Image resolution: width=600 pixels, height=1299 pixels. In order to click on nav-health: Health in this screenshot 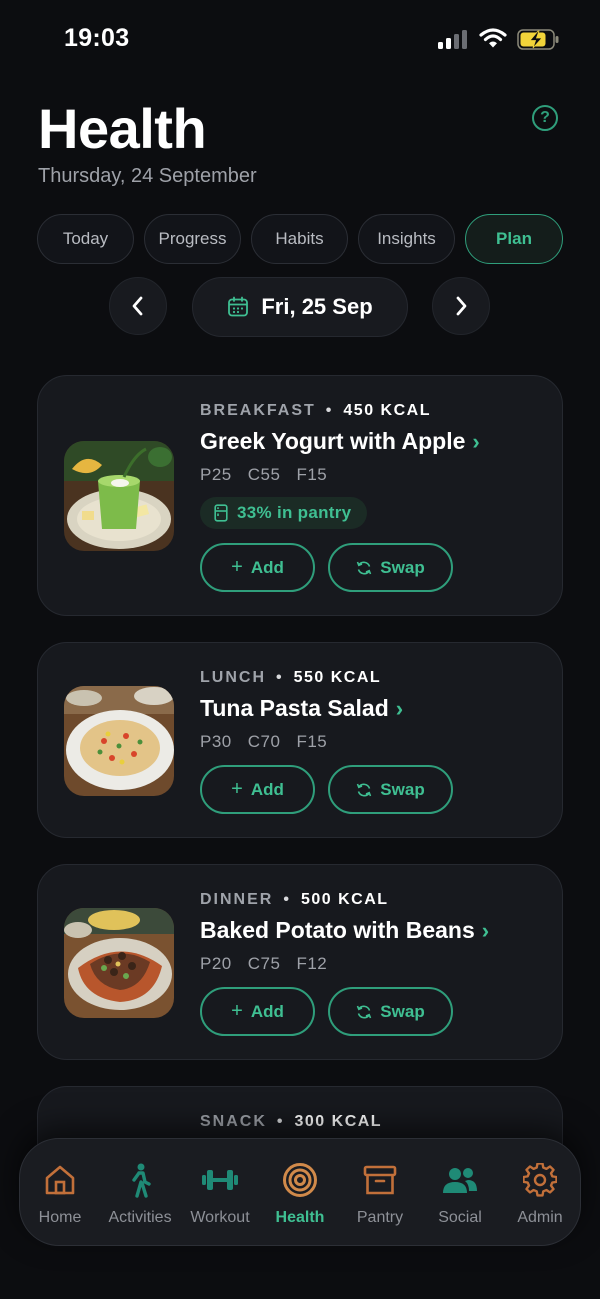, I will do `click(300, 1193)`.